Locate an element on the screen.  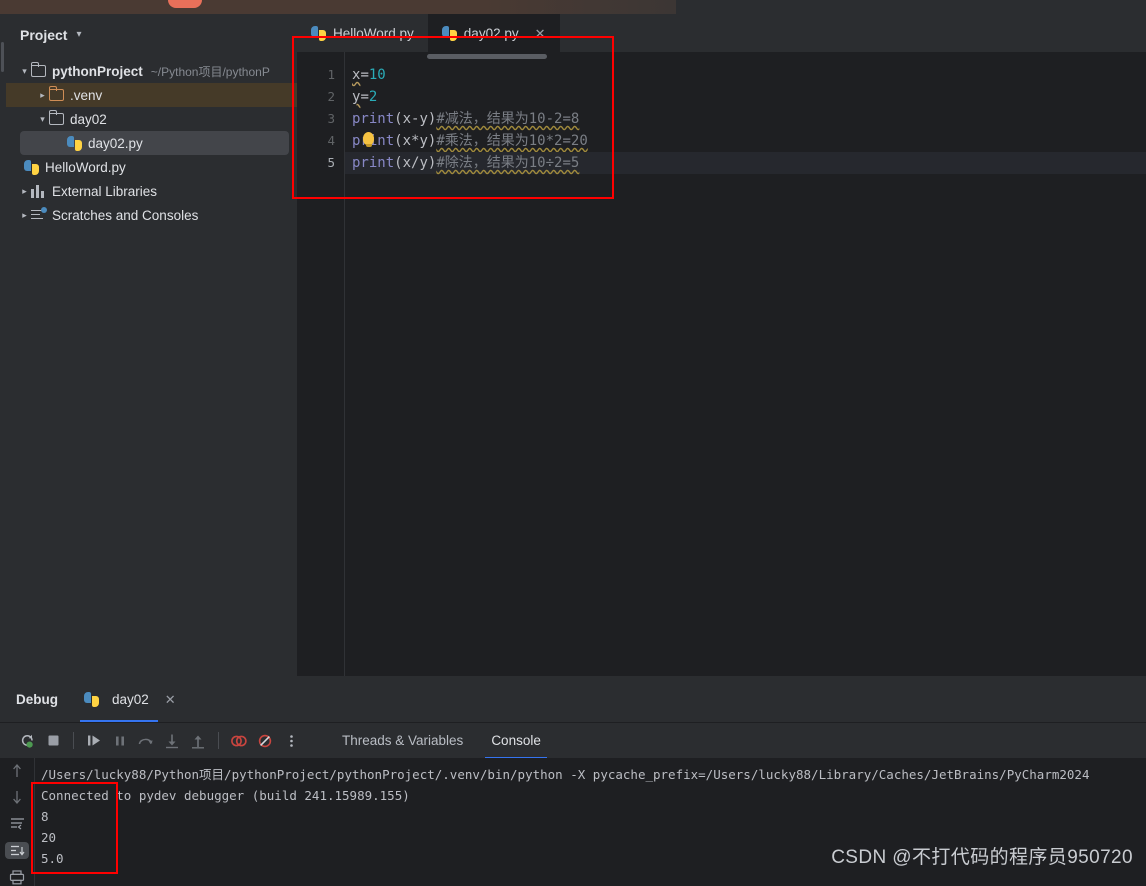
view-breakpoints-icon is located at coordinates (239, 741).